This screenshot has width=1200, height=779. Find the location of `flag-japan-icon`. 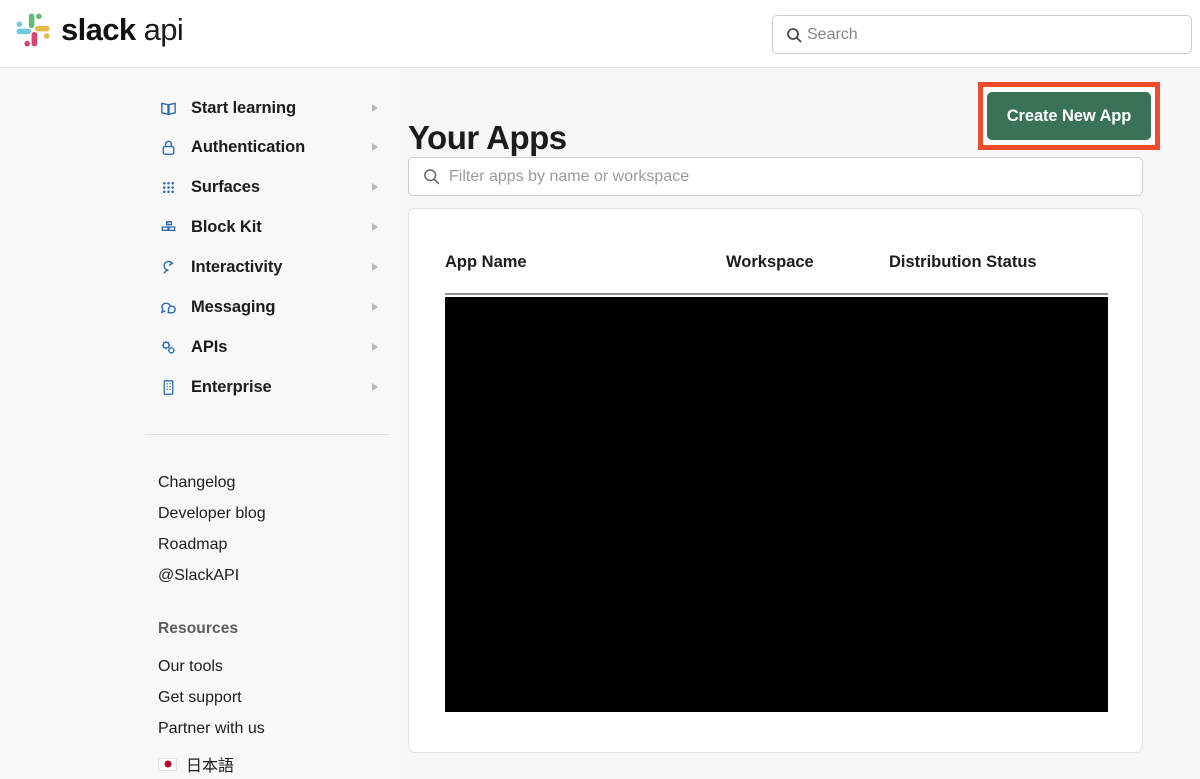

flag-japan-icon is located at coordinates (167, 764).